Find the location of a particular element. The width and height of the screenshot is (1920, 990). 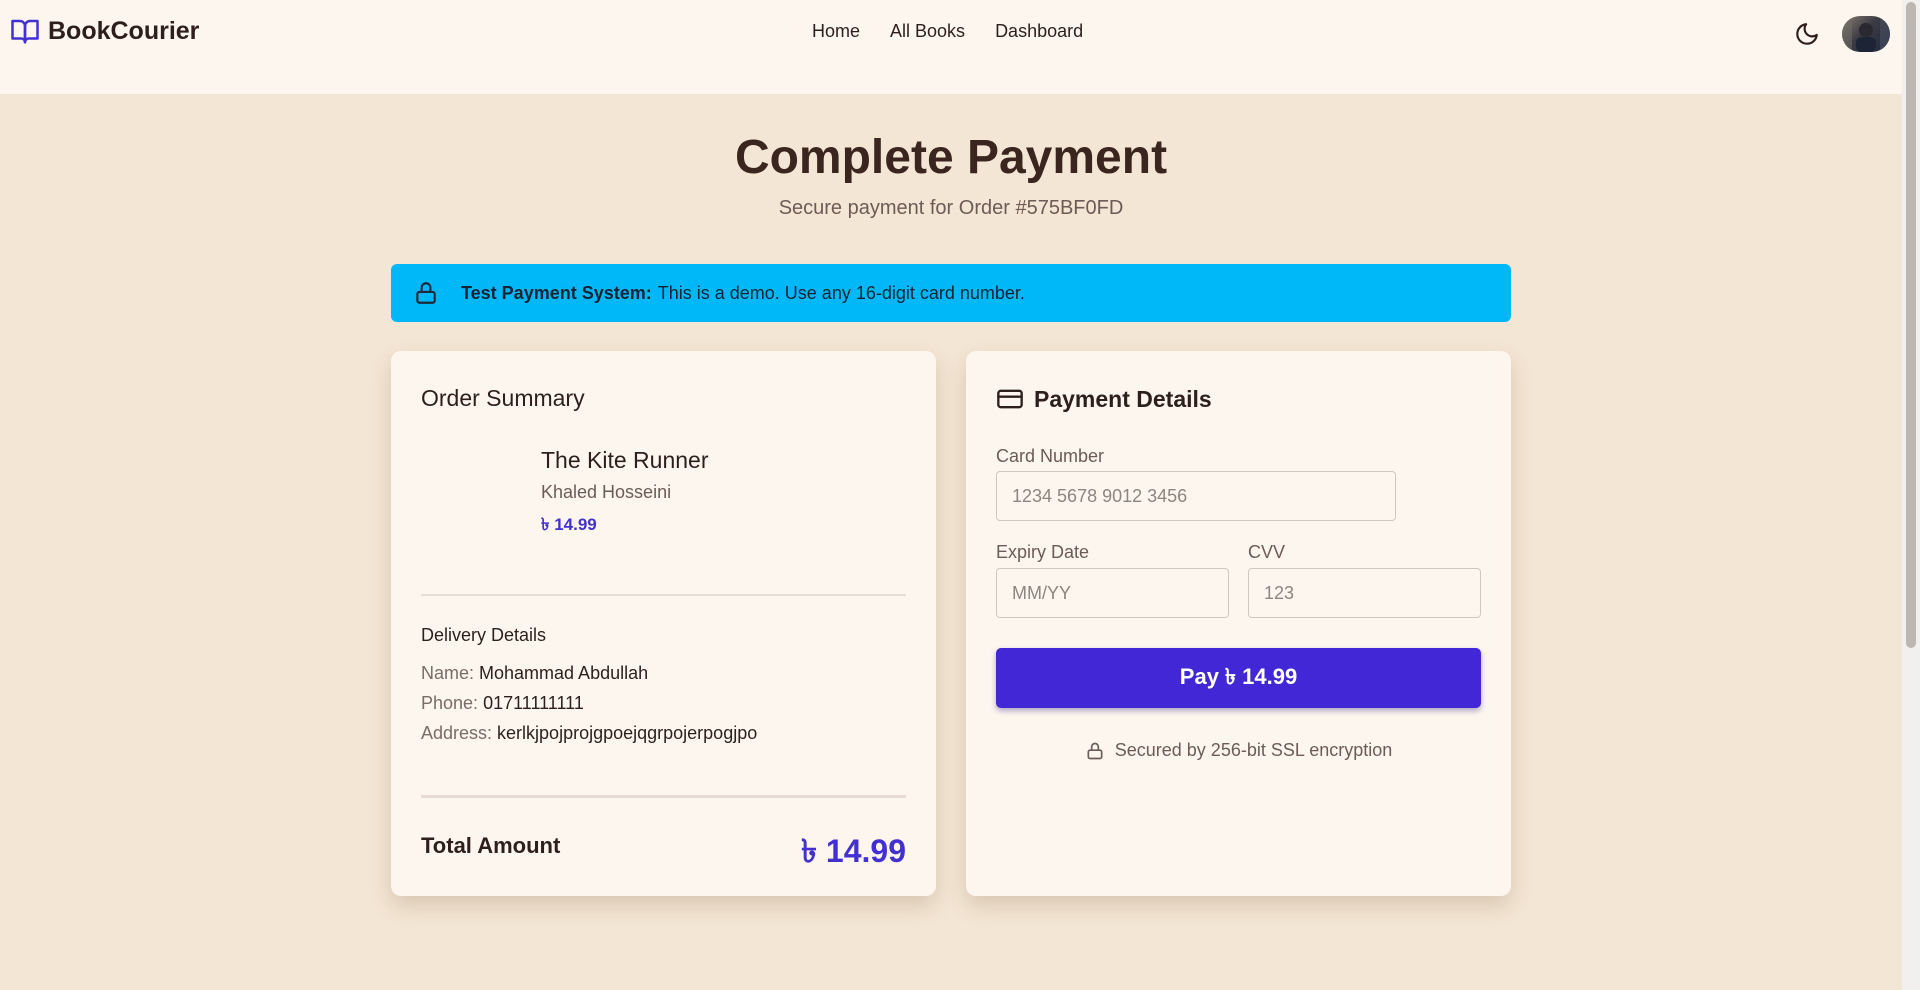

order-summary-title-text: Order Summary is located at coordinates (503, 398).